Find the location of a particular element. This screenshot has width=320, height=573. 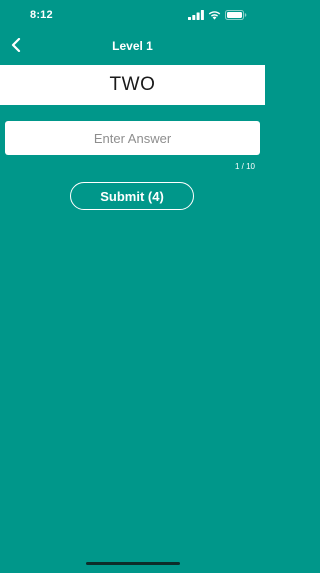

home-indicator is located at coordinates (133, 563).